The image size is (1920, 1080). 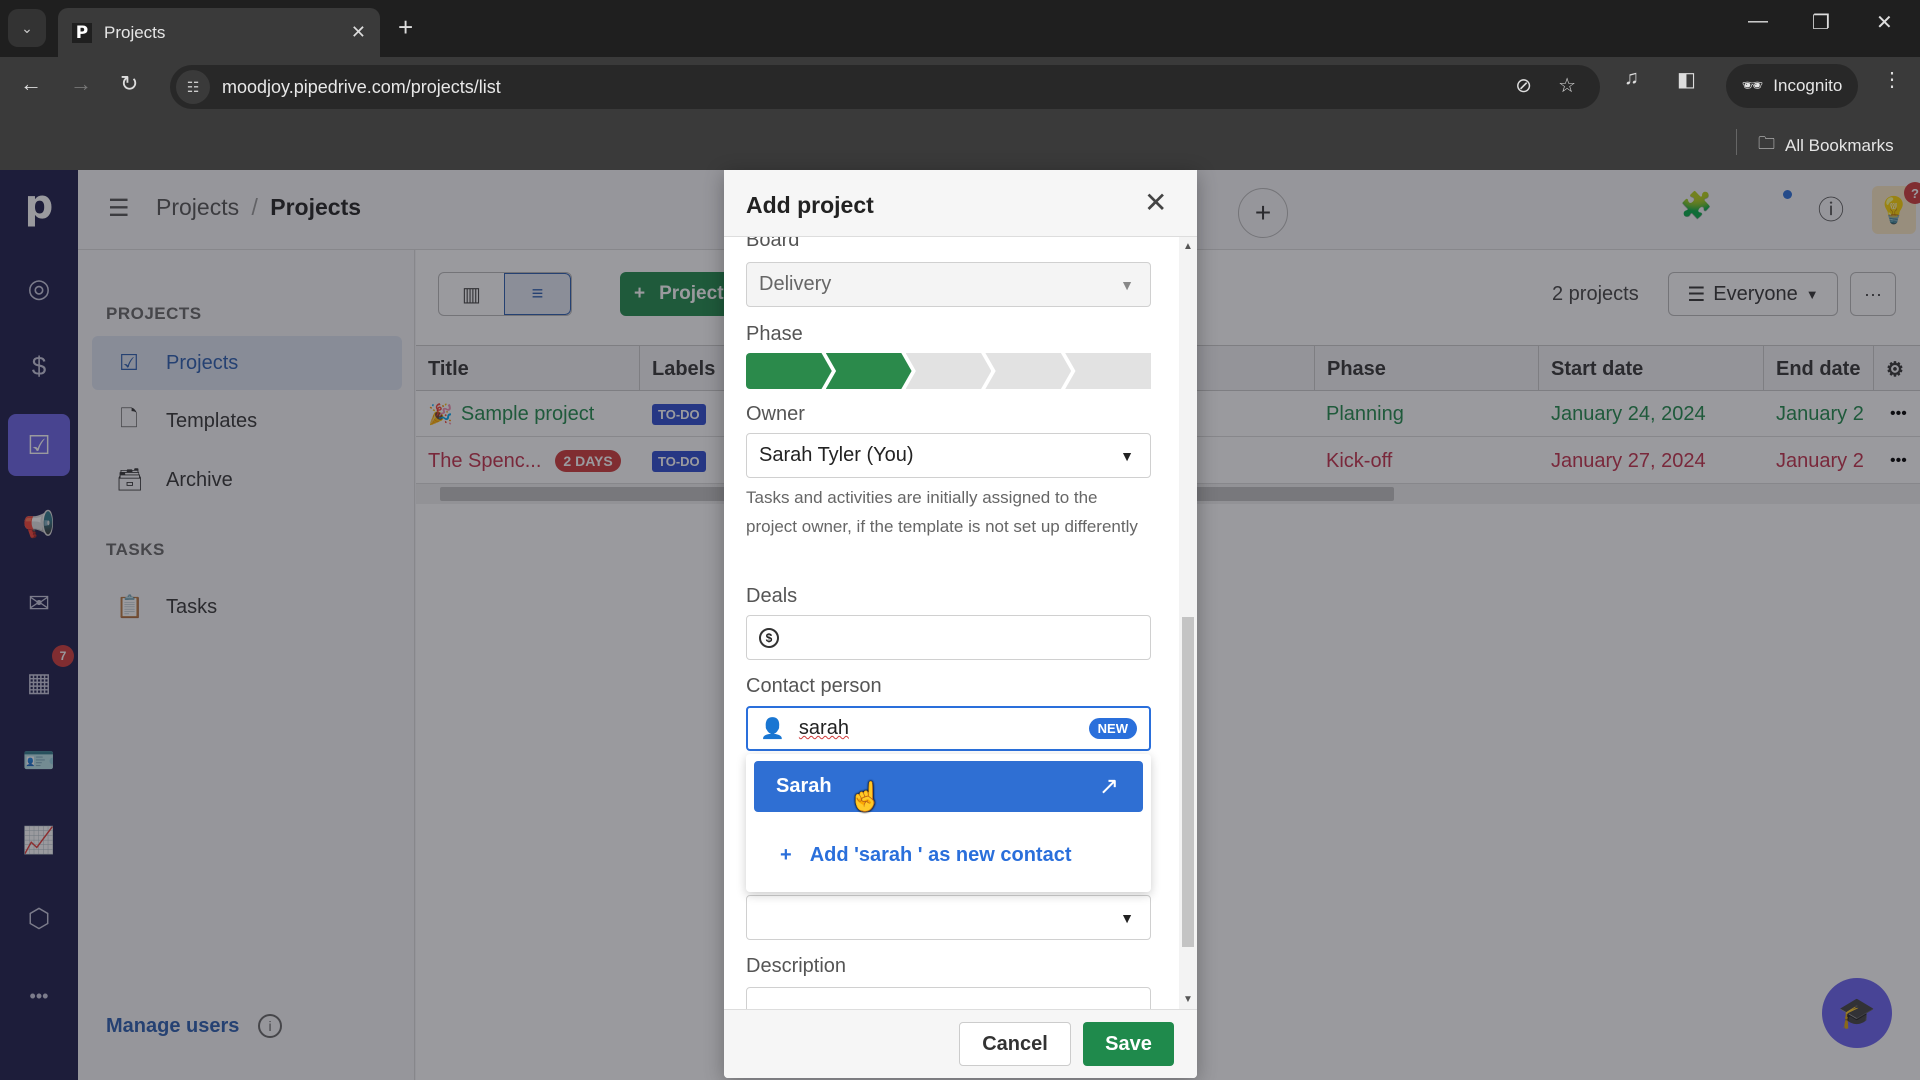 I want to click on add-new-contact-option: + Add 'sarah ' as new contact, so click(x=926, y=855).